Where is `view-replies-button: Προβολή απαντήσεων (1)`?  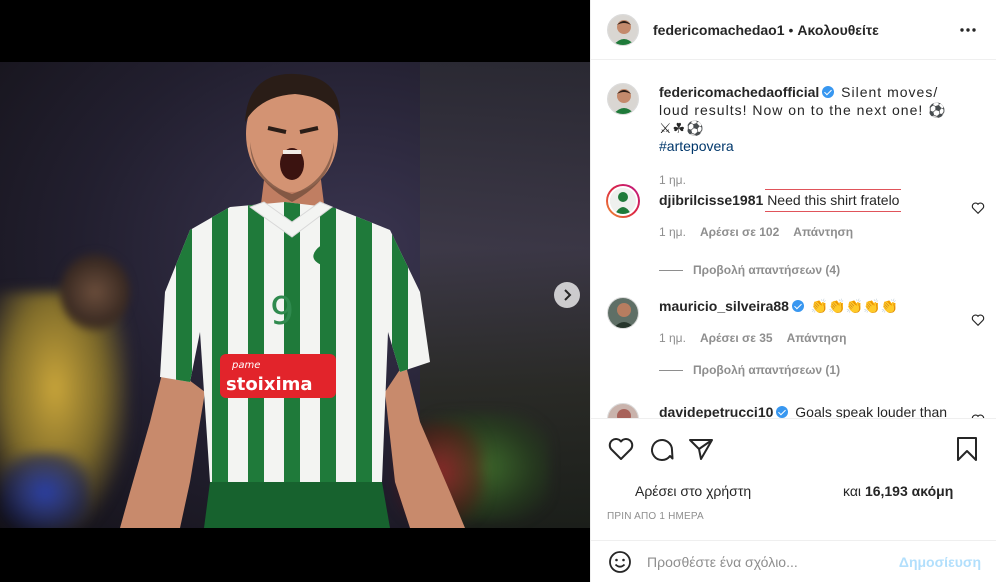 view-replies-button: Προβολή απαντήσεων (1) is located at coordinates (749, 370).